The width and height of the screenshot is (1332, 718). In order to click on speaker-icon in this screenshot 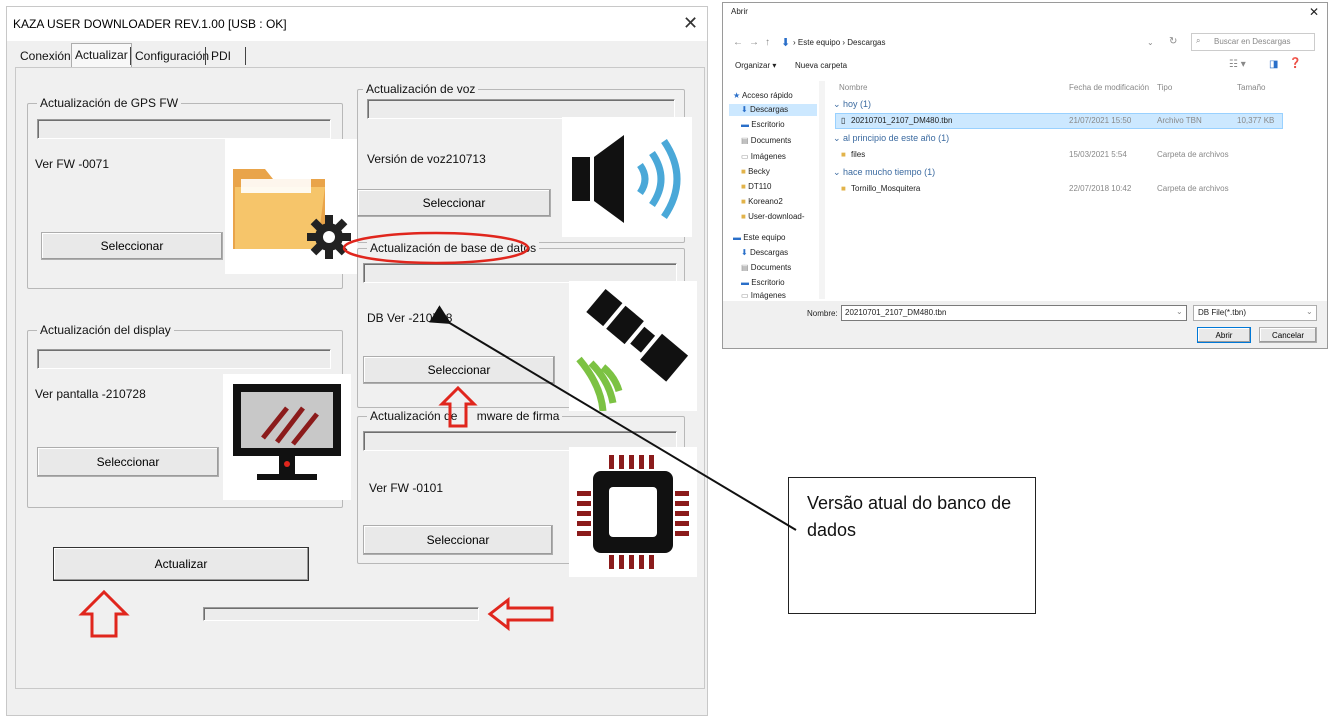, I will do `click(627, 177)`.